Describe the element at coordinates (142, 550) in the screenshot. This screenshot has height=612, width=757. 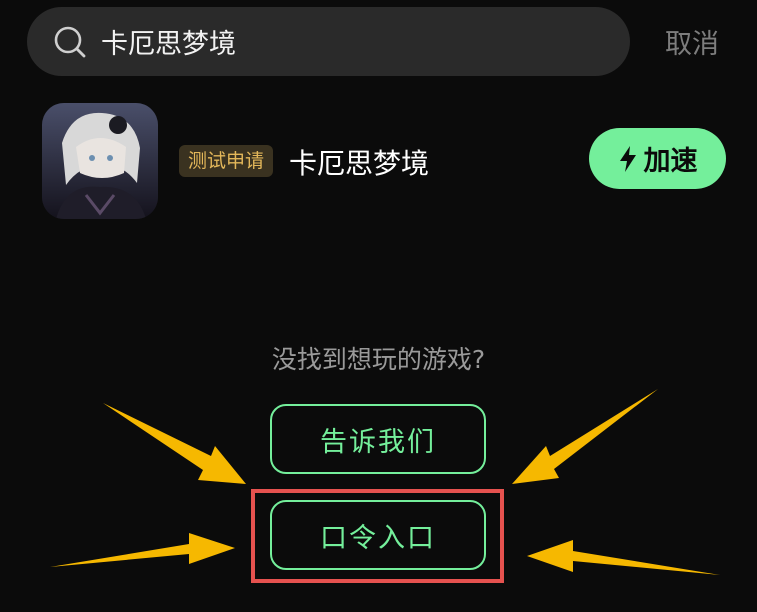
I see `arrow-bottom-left` at that location.